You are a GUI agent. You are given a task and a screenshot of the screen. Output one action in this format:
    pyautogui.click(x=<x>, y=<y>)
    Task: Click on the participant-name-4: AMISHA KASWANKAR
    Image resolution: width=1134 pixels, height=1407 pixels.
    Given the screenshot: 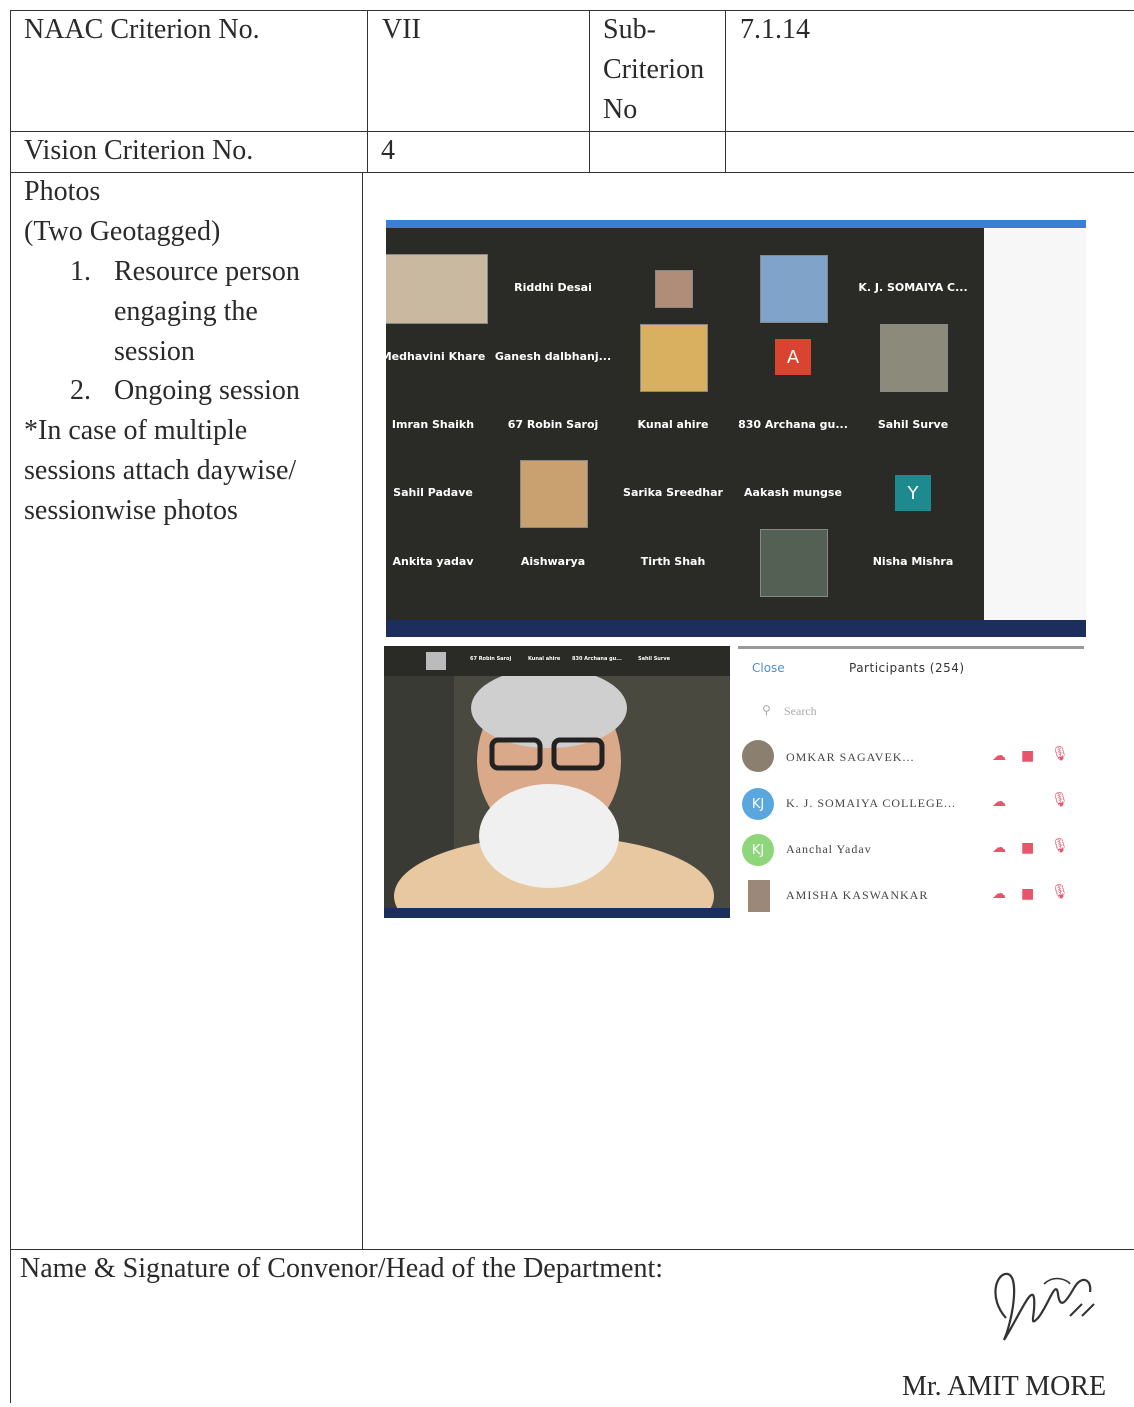 What is the action you would take?
    pyautogui.click(x=857, y=895)
    